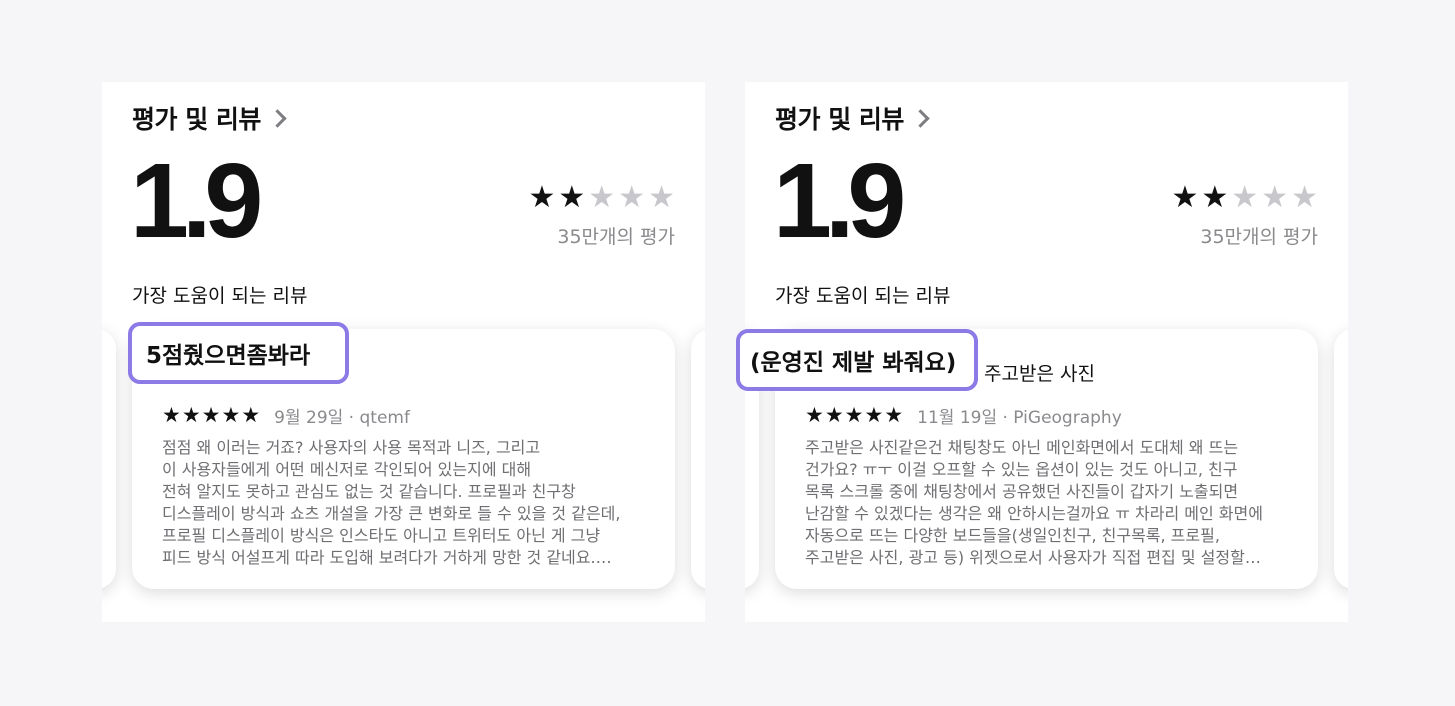  I want to click on review-title: 주고받은 사진, so click(1039, 372).